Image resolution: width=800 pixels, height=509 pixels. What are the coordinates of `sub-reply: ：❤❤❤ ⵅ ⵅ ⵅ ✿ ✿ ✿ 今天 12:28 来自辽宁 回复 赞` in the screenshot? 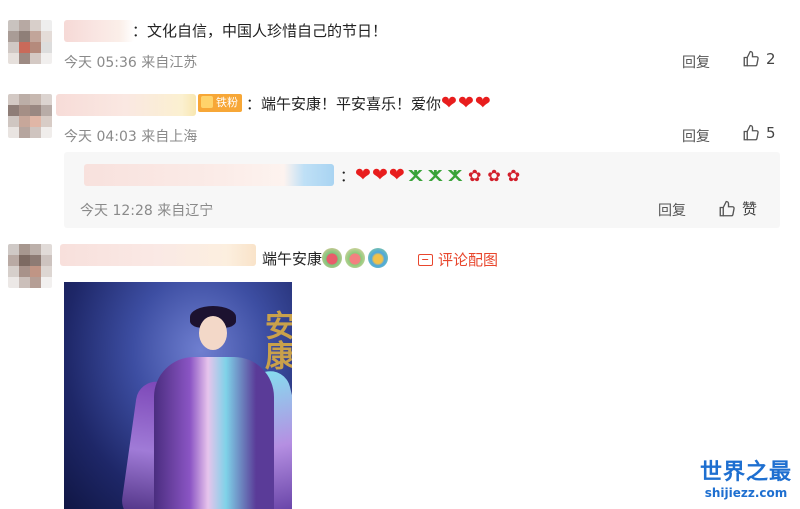 It's located at (422, 190).